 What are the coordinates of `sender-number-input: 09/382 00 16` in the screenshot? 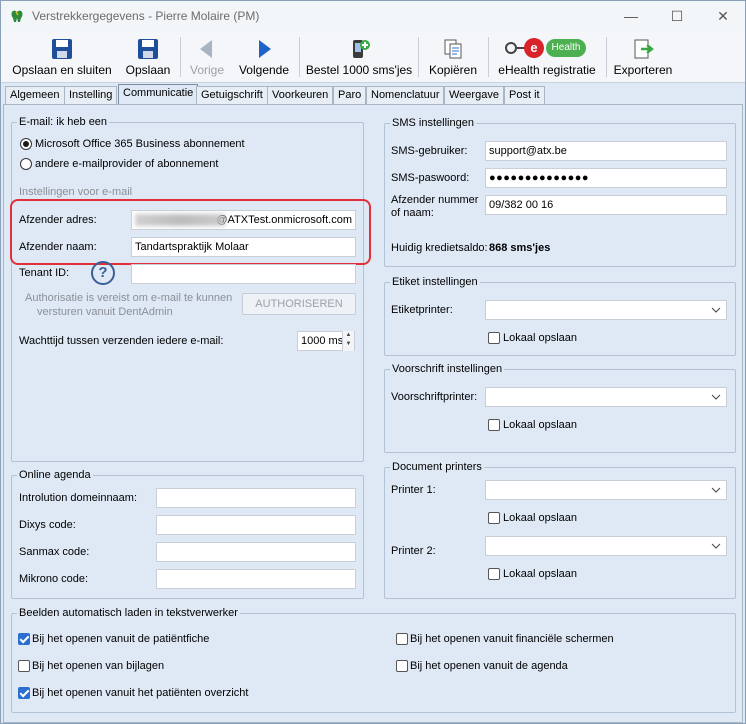 It's located at (606, 205).